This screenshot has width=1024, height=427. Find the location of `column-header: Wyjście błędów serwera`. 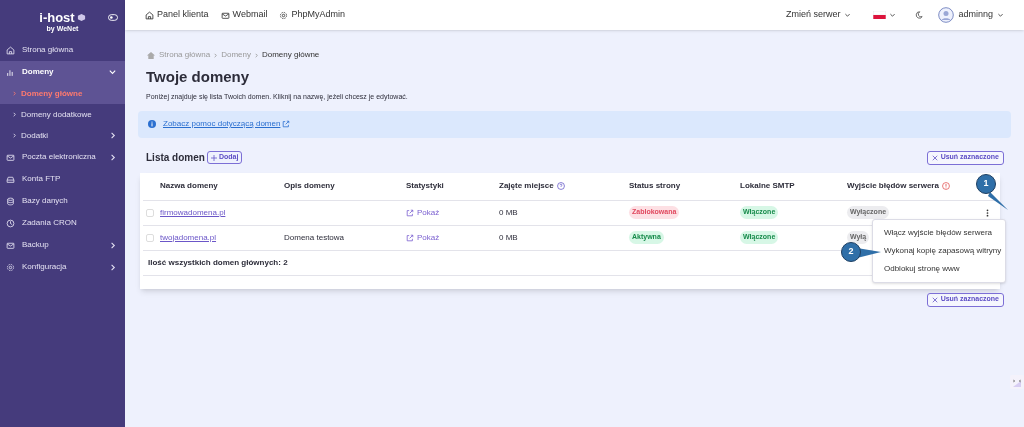

column-header: Wyjście błędów serwera is located at coordinates (893, 186).